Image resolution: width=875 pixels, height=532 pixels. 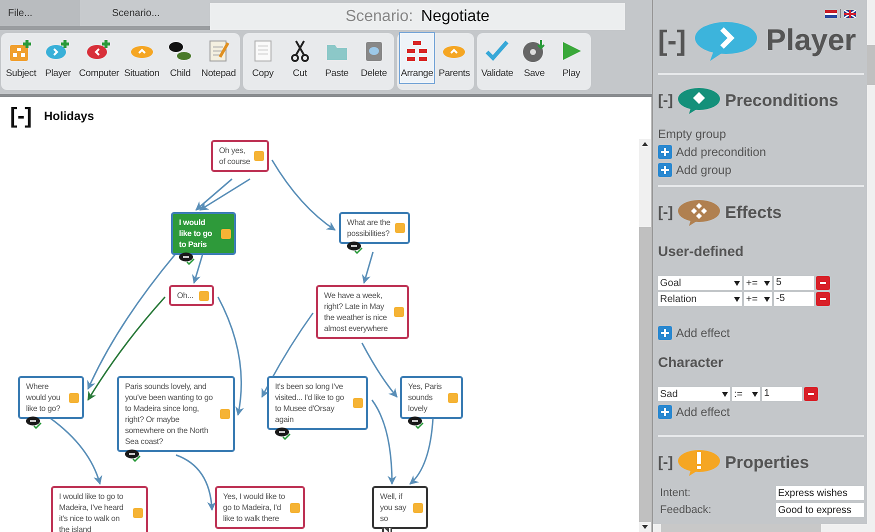 I want to click on property-field: Good to express, so click(x=820, y=509).